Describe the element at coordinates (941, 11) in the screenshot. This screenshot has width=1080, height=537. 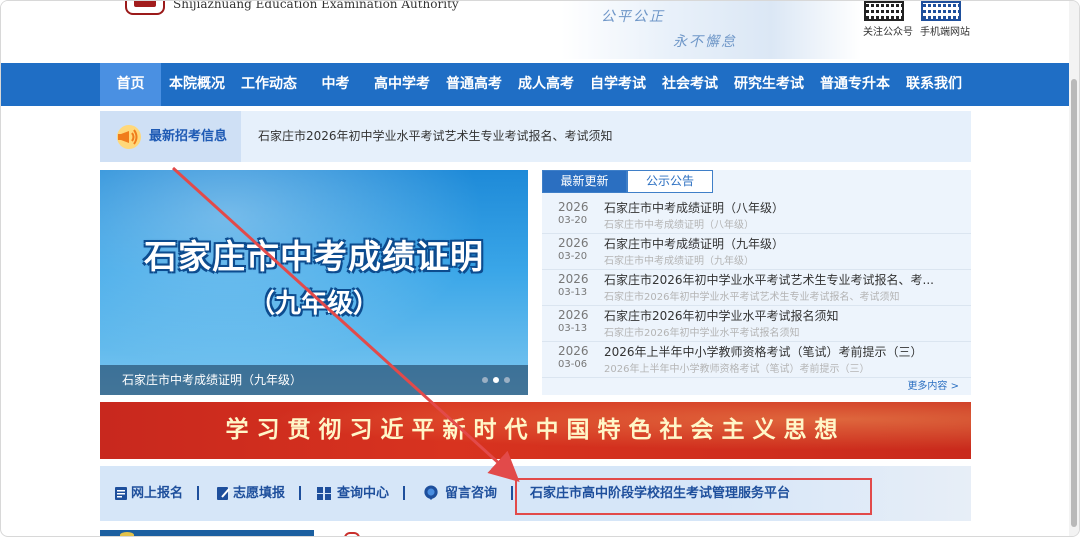
I see `mobile-site-qr-code-icon` at that location.